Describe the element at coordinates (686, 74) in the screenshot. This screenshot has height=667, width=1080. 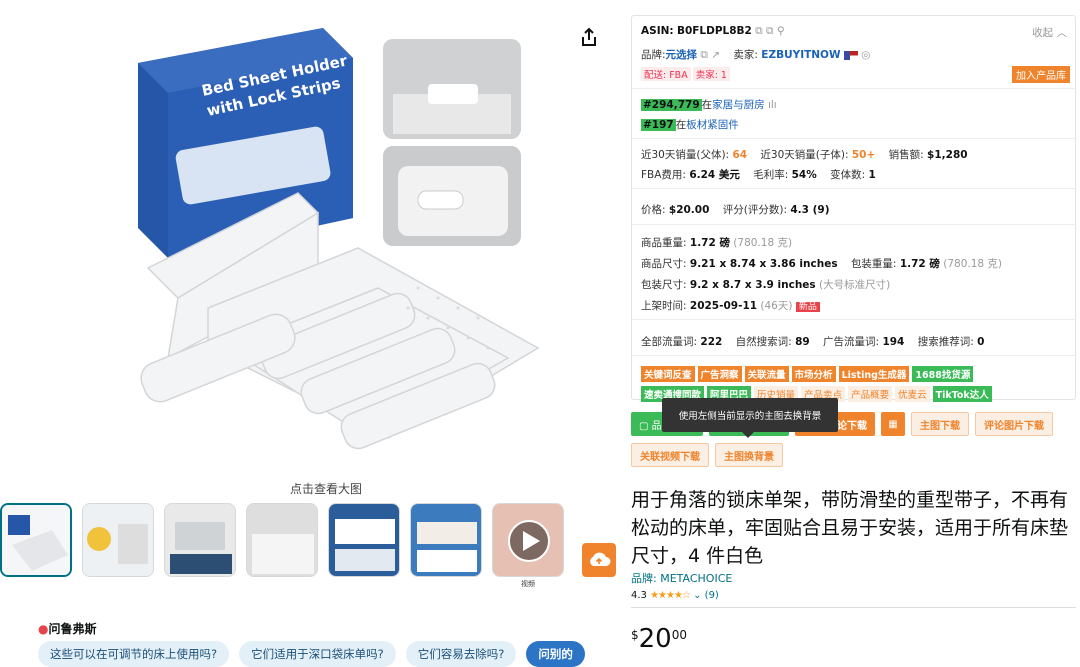
I see `shipping-tags: 配送: FBA 卖家: 1` at that location.